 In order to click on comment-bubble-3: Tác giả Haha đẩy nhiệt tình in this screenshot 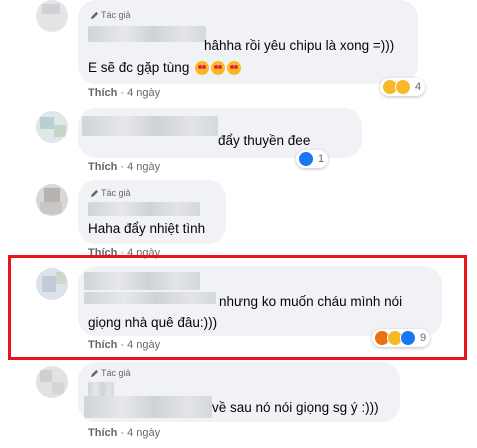, I will do `click(152, 212)`.